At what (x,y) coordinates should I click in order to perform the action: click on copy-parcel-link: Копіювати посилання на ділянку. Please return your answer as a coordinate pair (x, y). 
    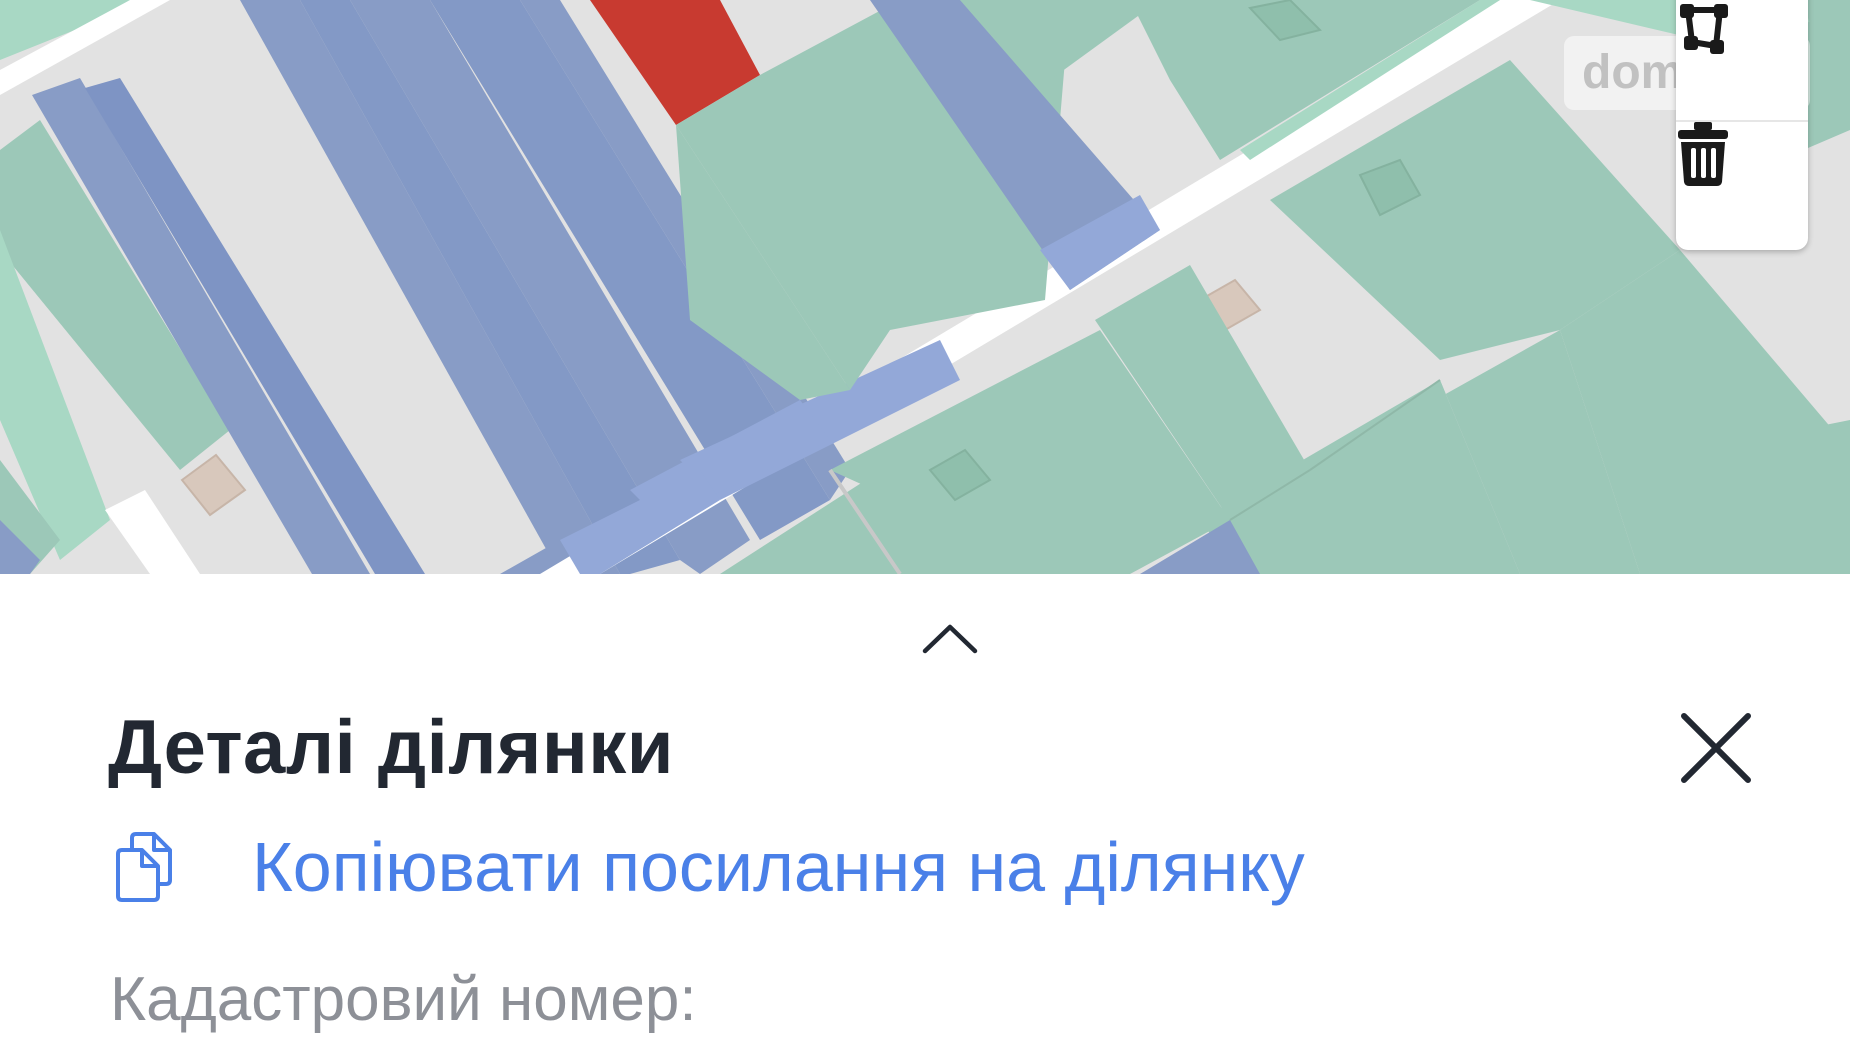
    Looking at the image, I should click on (707, 867).